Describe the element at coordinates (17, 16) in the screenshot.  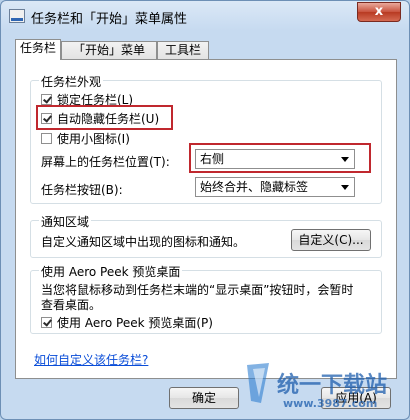
I see `app-icon` at that location.